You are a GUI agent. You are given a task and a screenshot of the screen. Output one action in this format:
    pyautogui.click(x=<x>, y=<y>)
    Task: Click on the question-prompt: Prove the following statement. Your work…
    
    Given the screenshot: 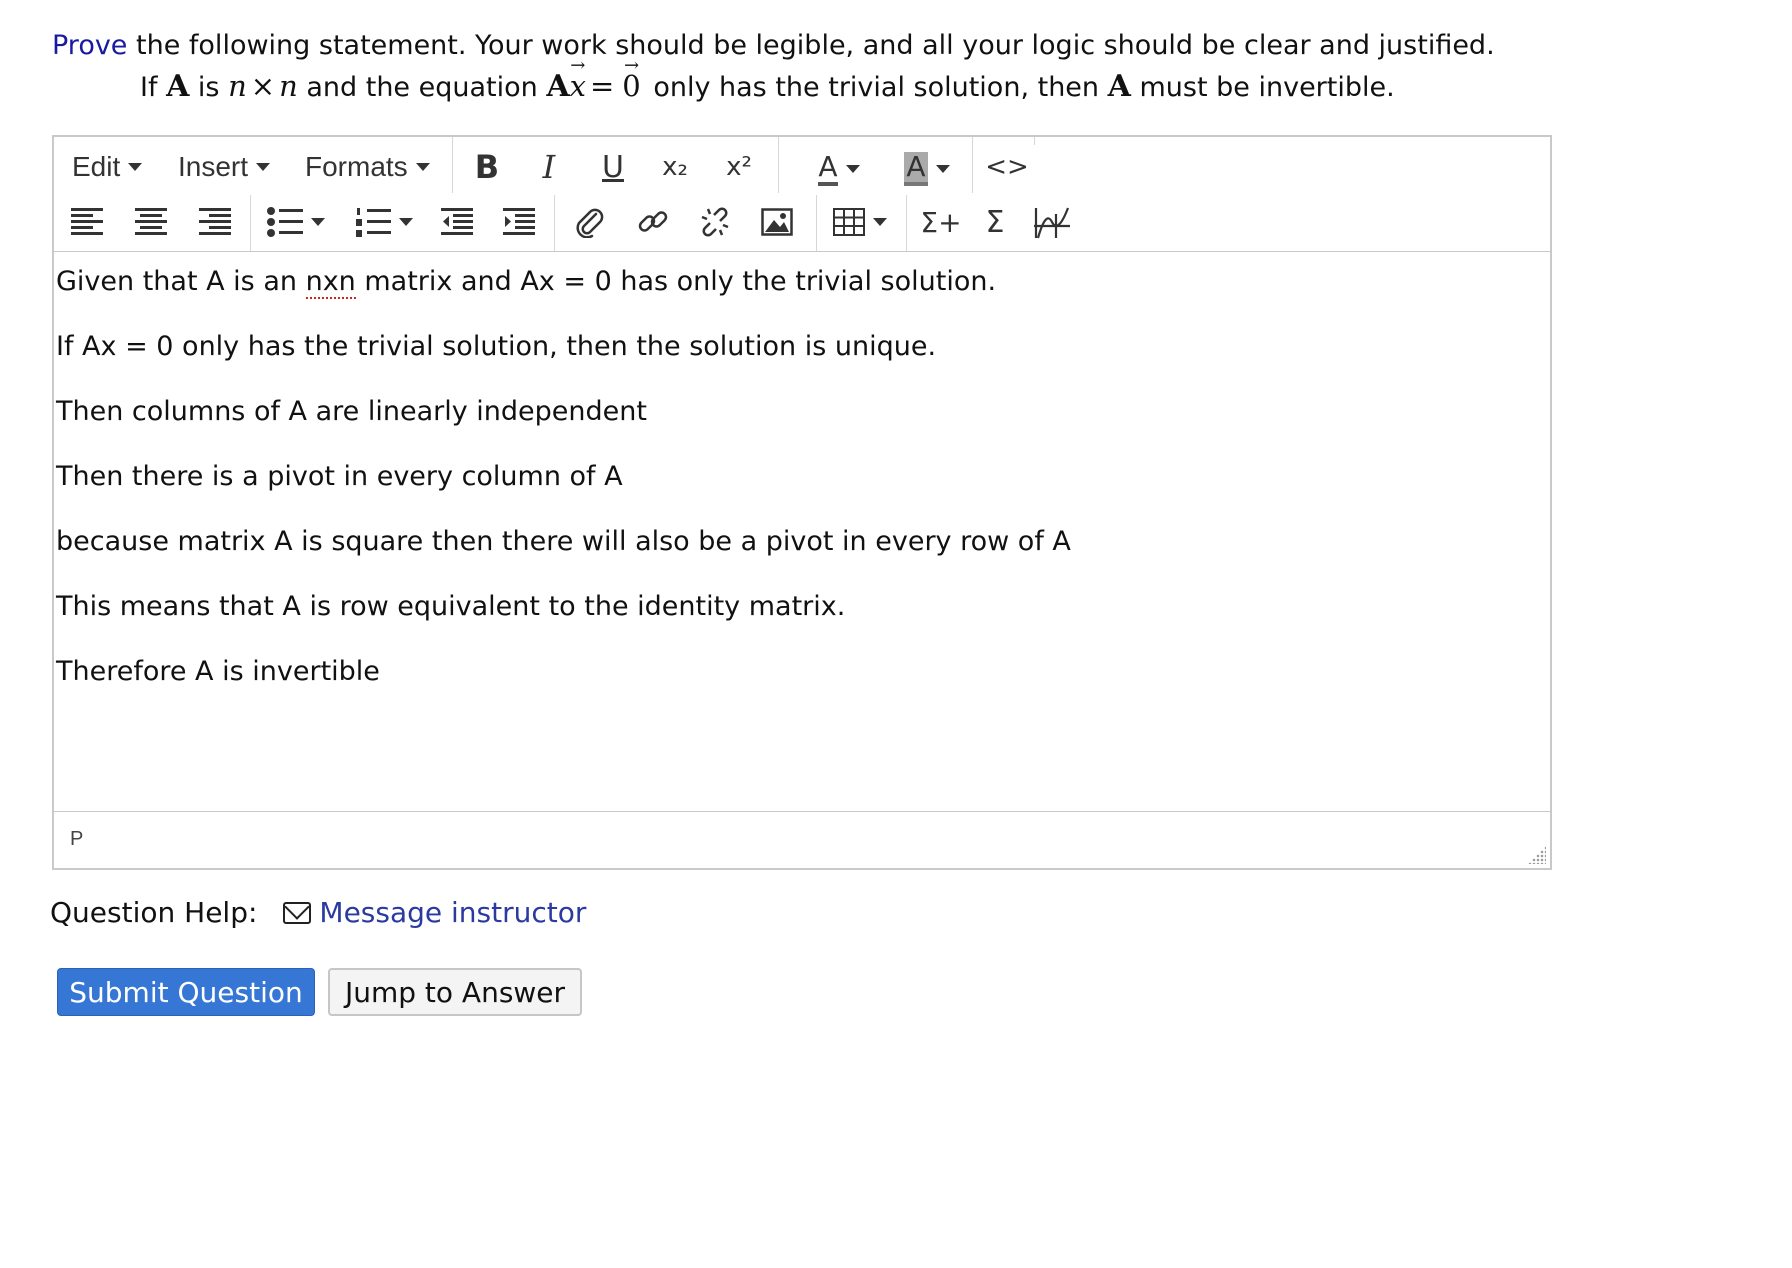 What is the action you would take?
    pyautogui.click(x=773, y=46)
    